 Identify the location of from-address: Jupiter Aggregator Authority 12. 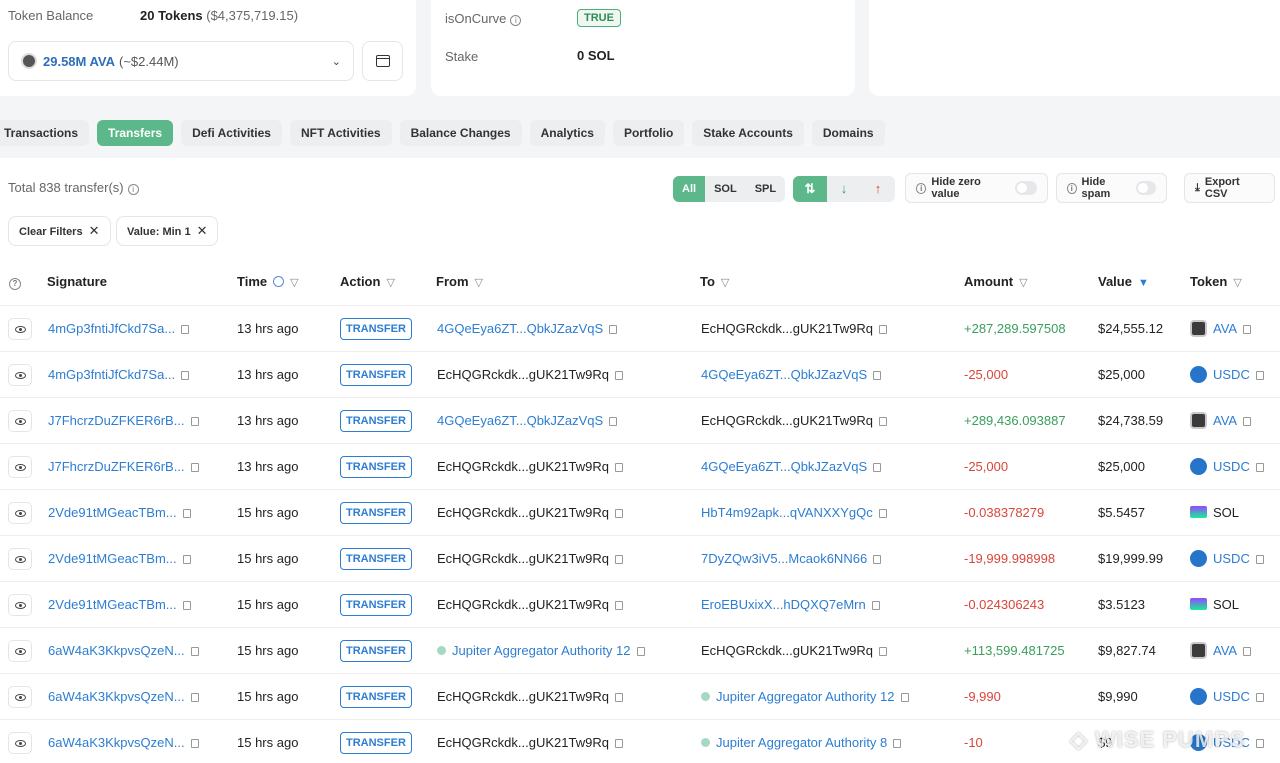
(541, 651).